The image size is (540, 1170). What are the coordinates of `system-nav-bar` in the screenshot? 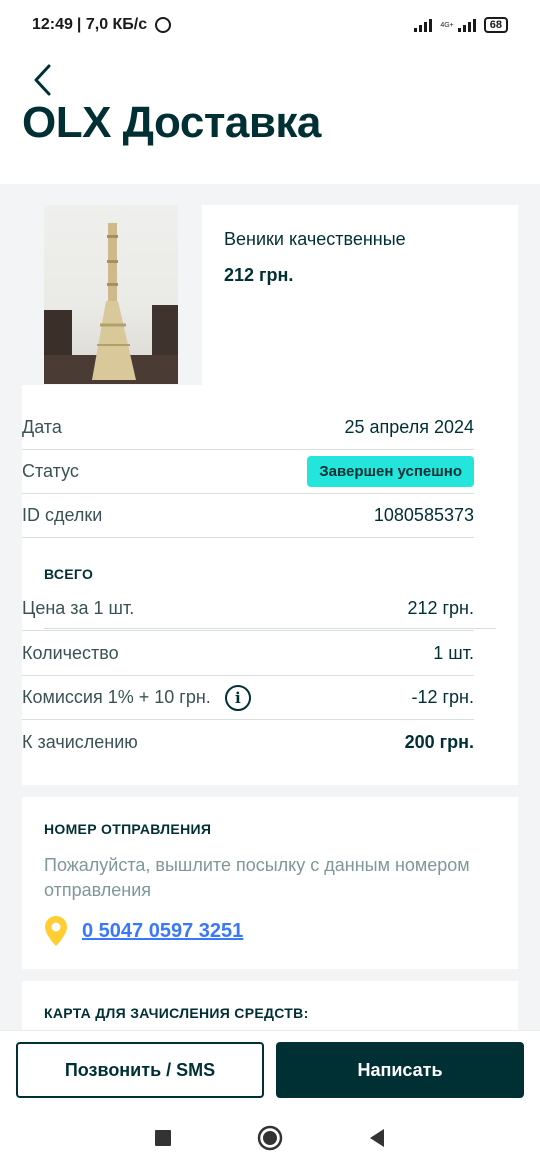 It's located at (270, 1138).